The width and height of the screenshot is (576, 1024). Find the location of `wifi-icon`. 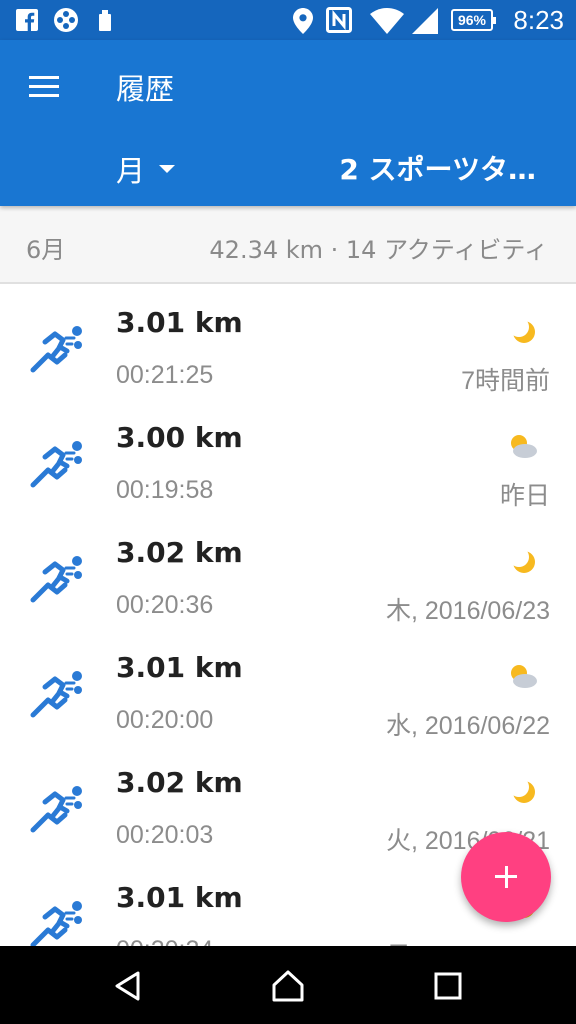

wifi-icon is located at coordinates (387, 21).